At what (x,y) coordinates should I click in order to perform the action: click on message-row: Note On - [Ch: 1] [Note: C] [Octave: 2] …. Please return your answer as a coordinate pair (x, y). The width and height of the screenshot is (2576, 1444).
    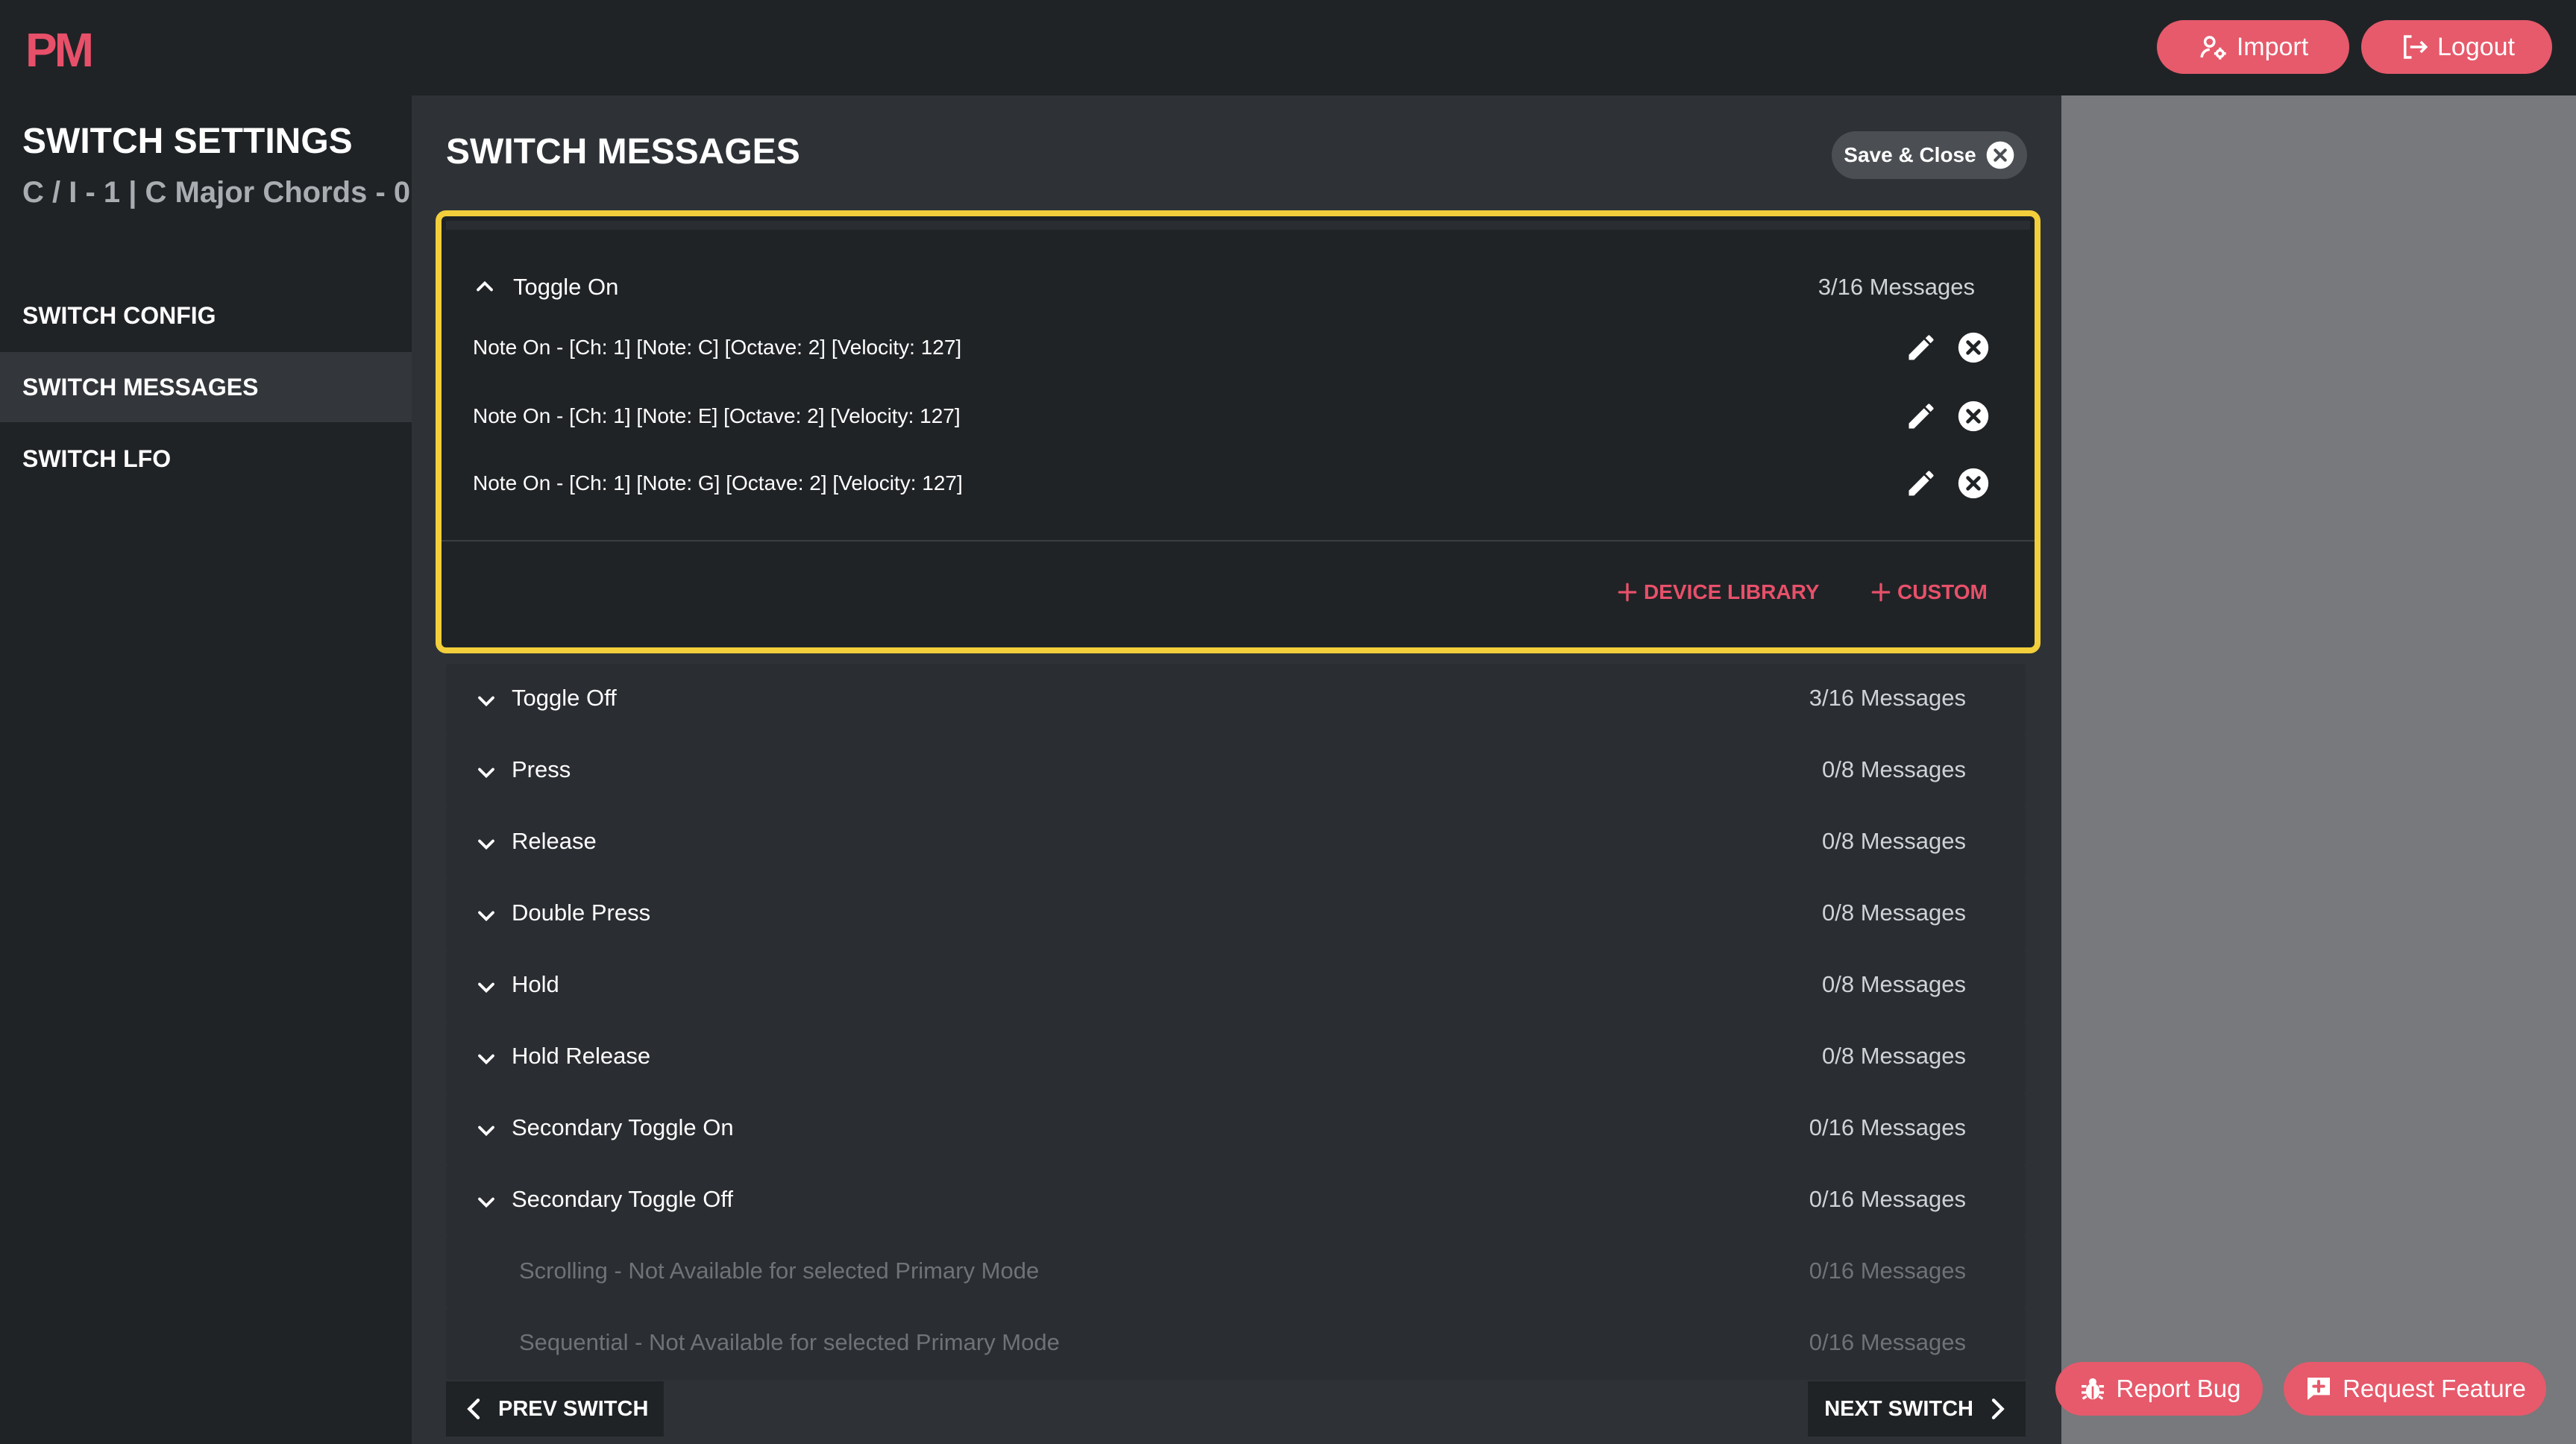
    Looking at the image, I should click on (1232, 348).